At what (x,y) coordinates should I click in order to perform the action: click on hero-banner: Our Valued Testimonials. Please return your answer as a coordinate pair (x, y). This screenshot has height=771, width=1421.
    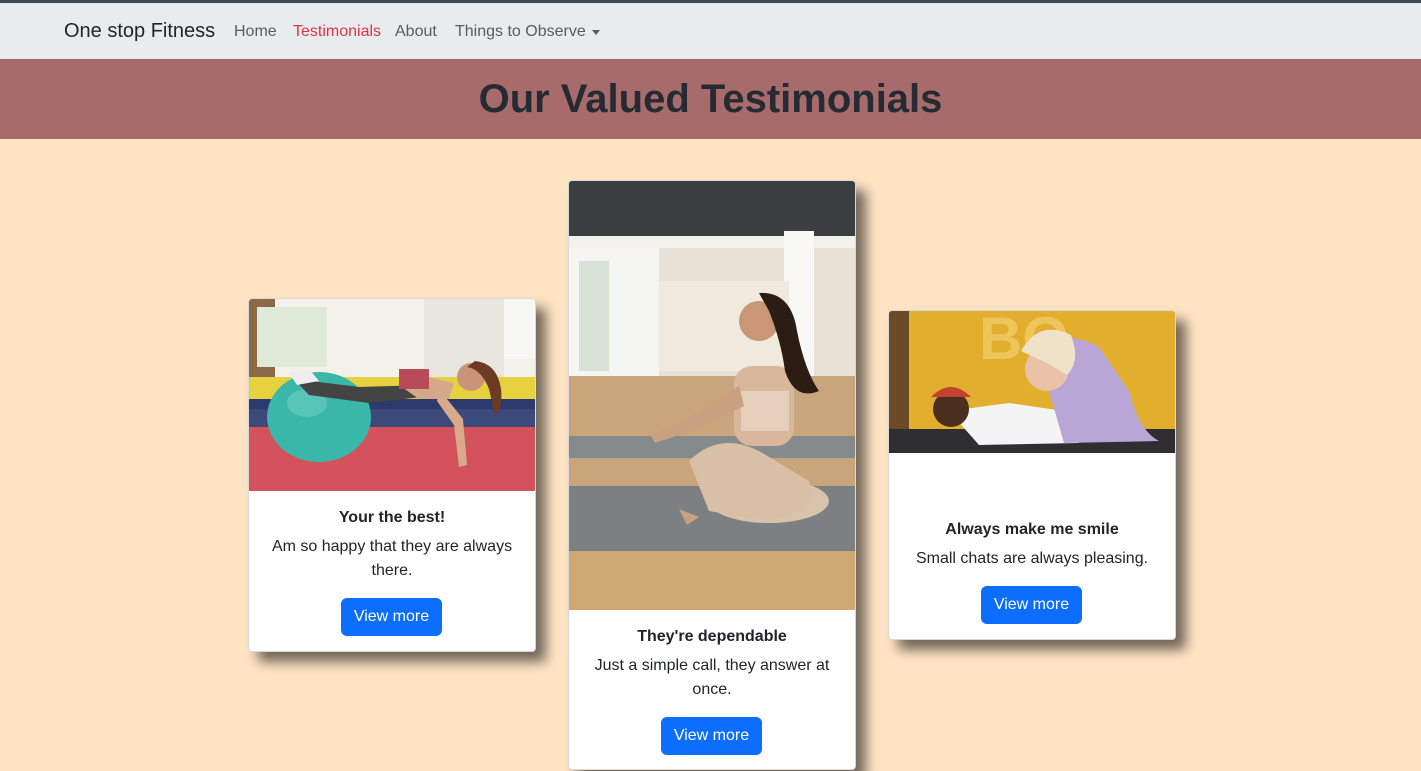
    Looking at the image, I should click on (710, 99).